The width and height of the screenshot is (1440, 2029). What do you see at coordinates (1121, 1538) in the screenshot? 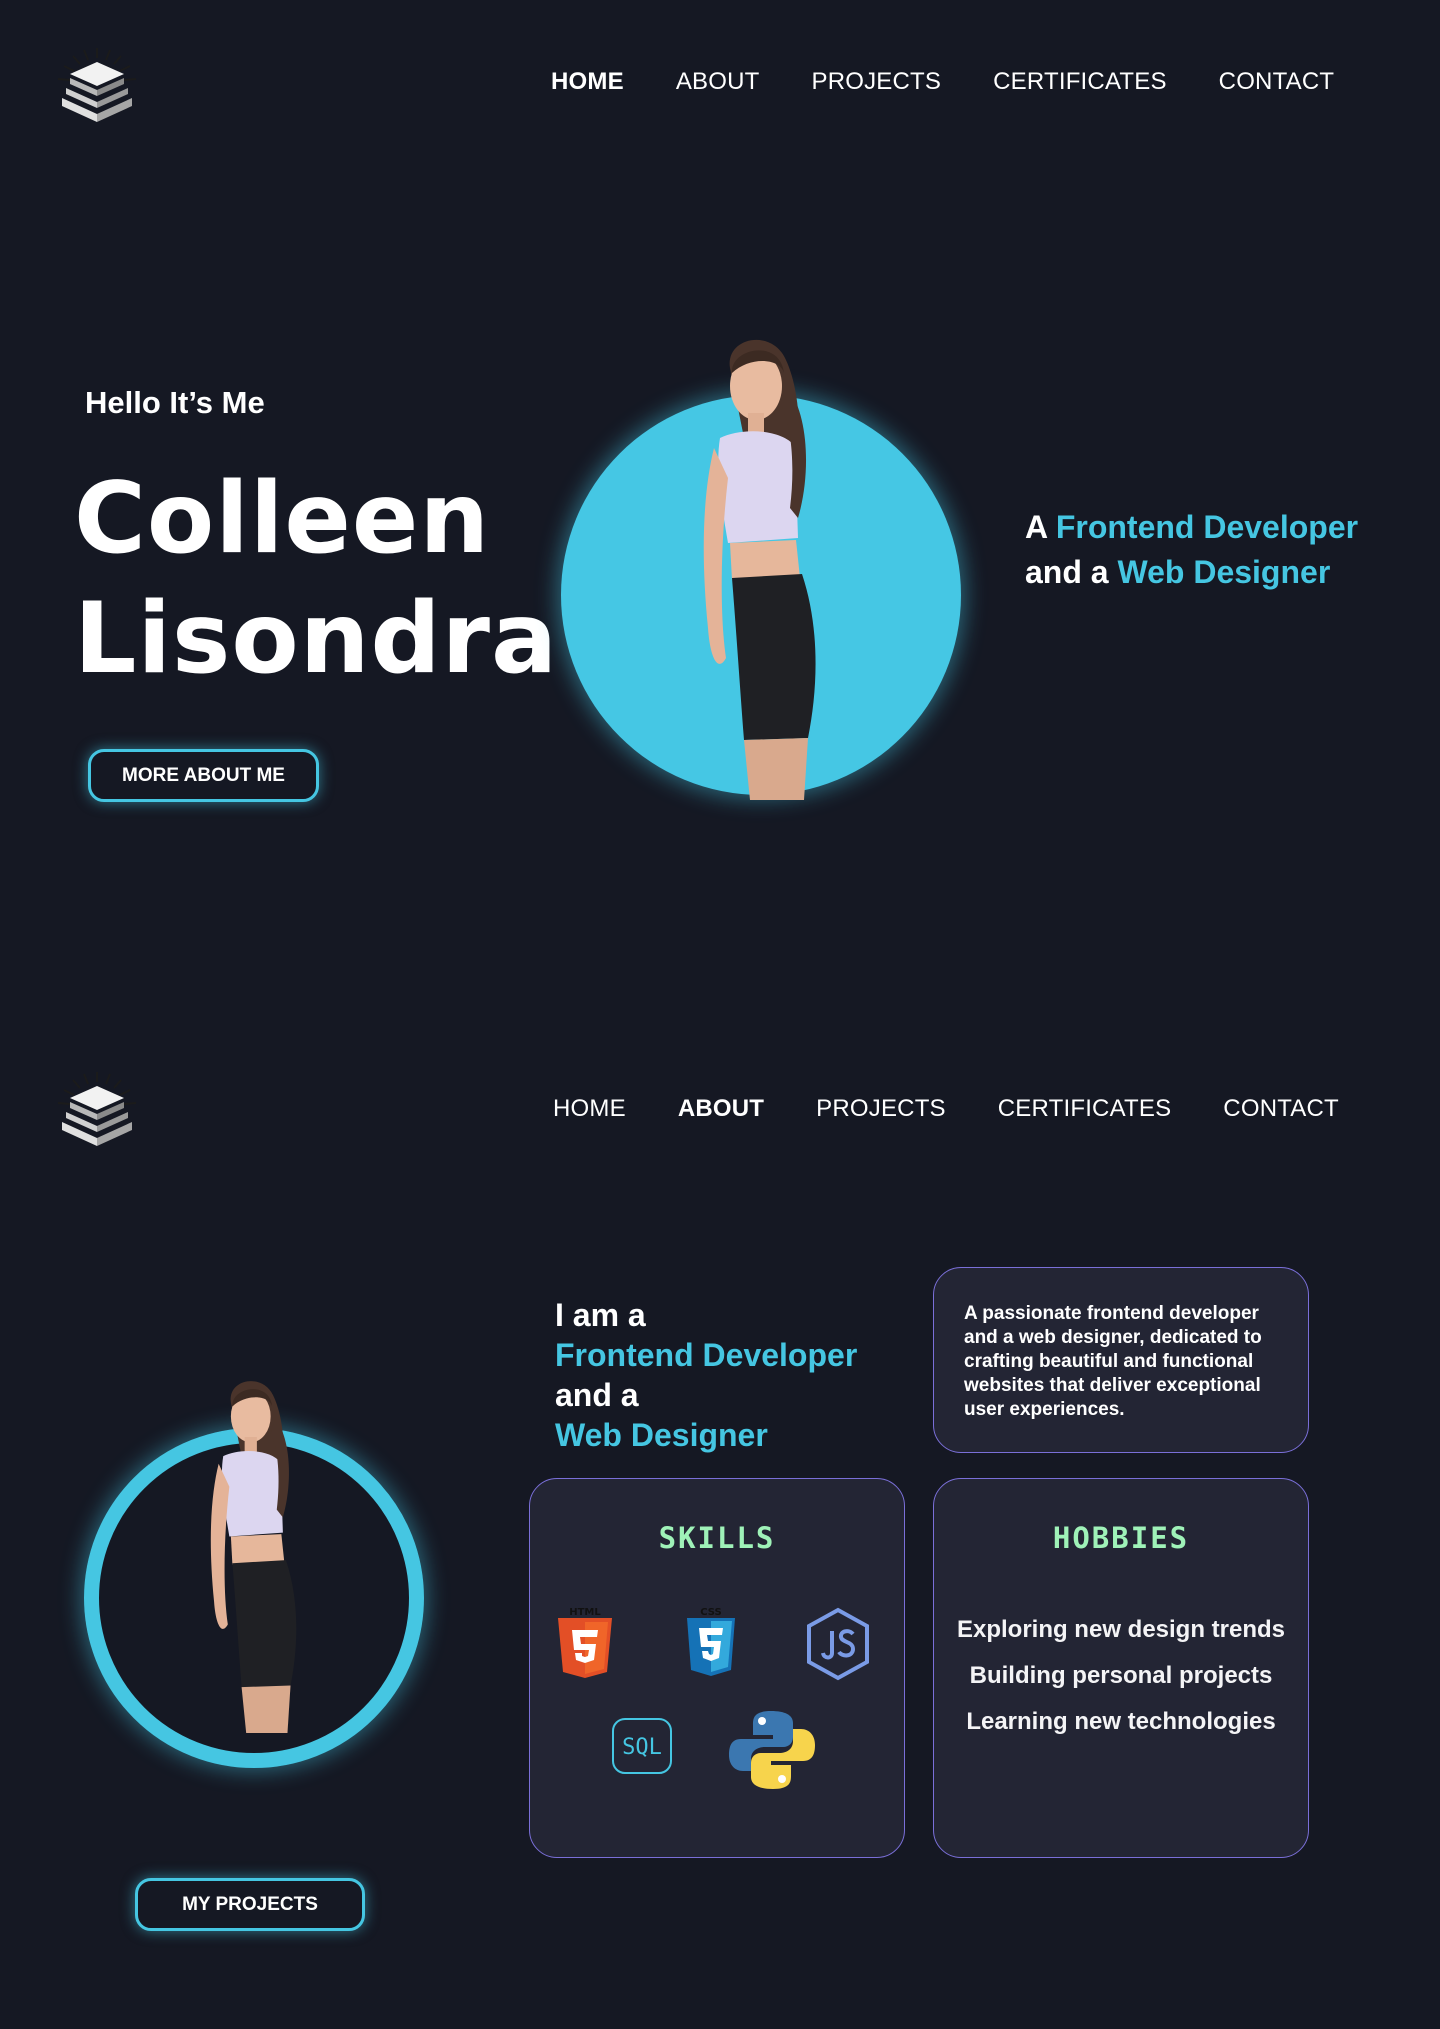
I see `hobbies-title: HOBBIES` at bounding box center [1121, 1538].